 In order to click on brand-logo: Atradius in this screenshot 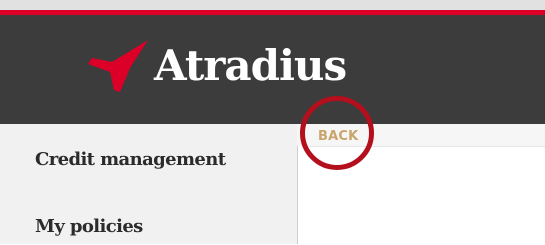, I will do `click(215, 66)`.